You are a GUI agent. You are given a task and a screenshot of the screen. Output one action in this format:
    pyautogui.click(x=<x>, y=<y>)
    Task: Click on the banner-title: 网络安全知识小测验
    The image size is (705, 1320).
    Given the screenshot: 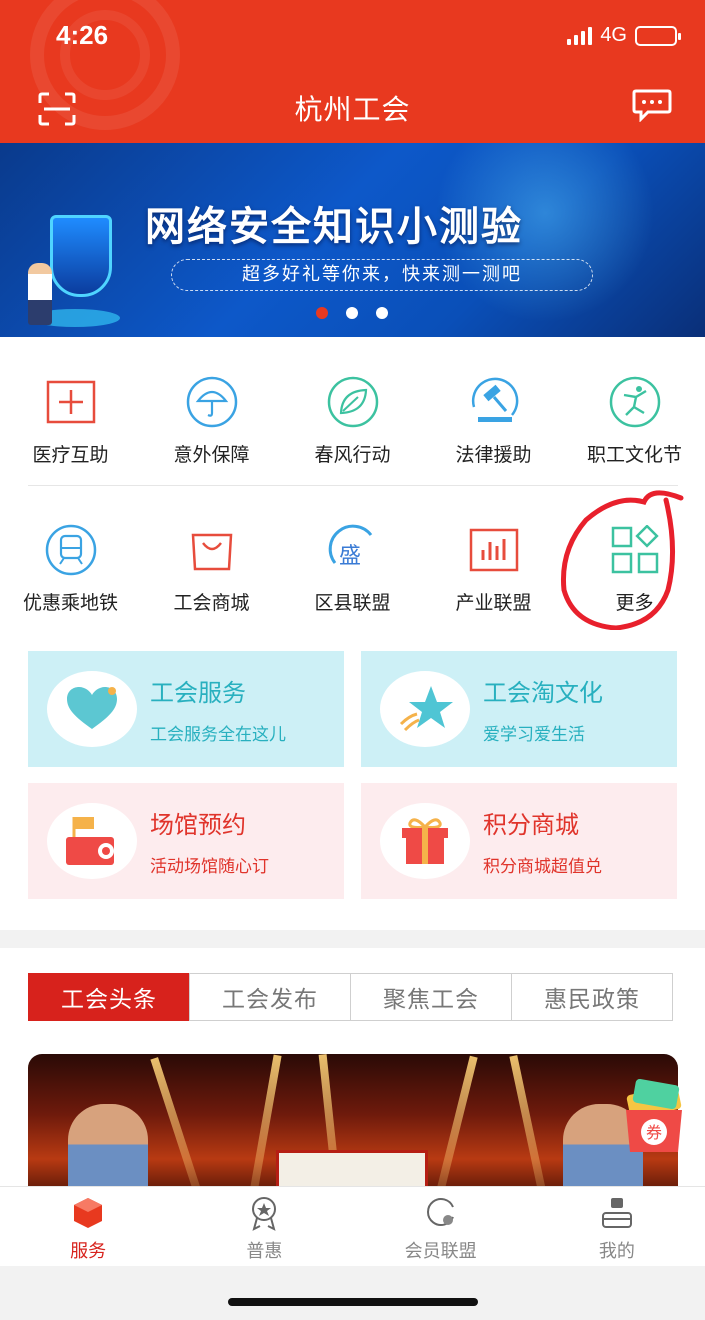 What is the action you would take?
    pyautogui.click(x=334, y=227)
    